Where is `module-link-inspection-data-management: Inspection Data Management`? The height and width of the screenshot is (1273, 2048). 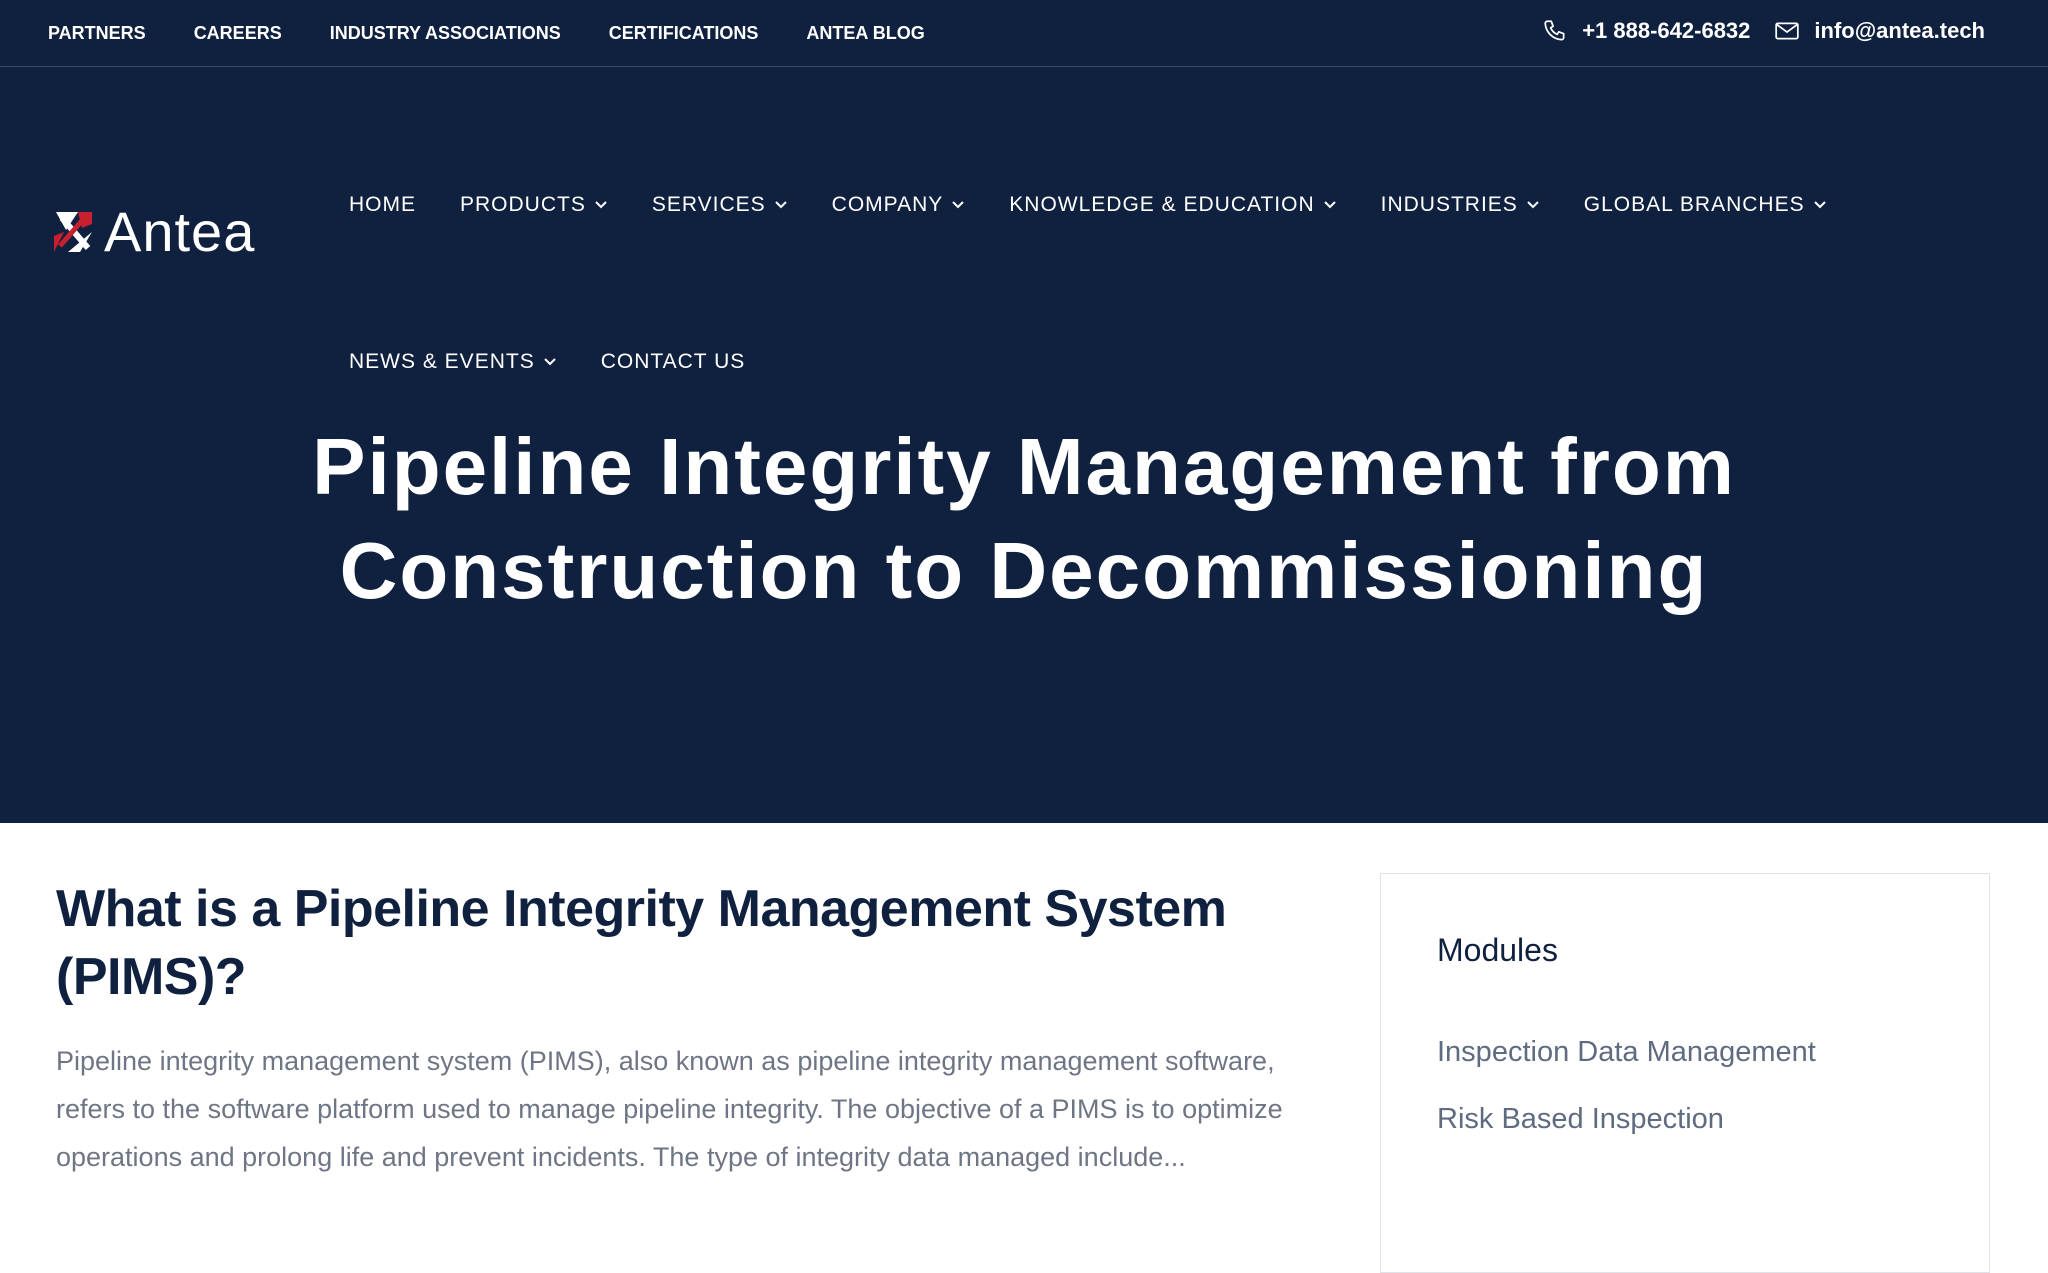 module-link-inspection-data-management: Inspection Data Management is located at coordinates (1626, 1052).